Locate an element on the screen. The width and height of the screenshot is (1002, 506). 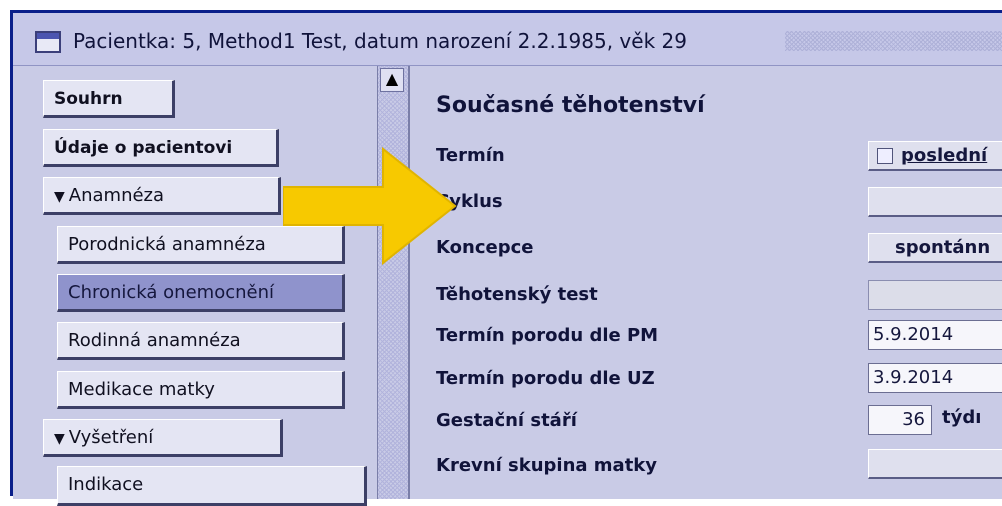
sidebar-item-anamnesis: ▼ Anamnéza is located at coordinates (162, 196).